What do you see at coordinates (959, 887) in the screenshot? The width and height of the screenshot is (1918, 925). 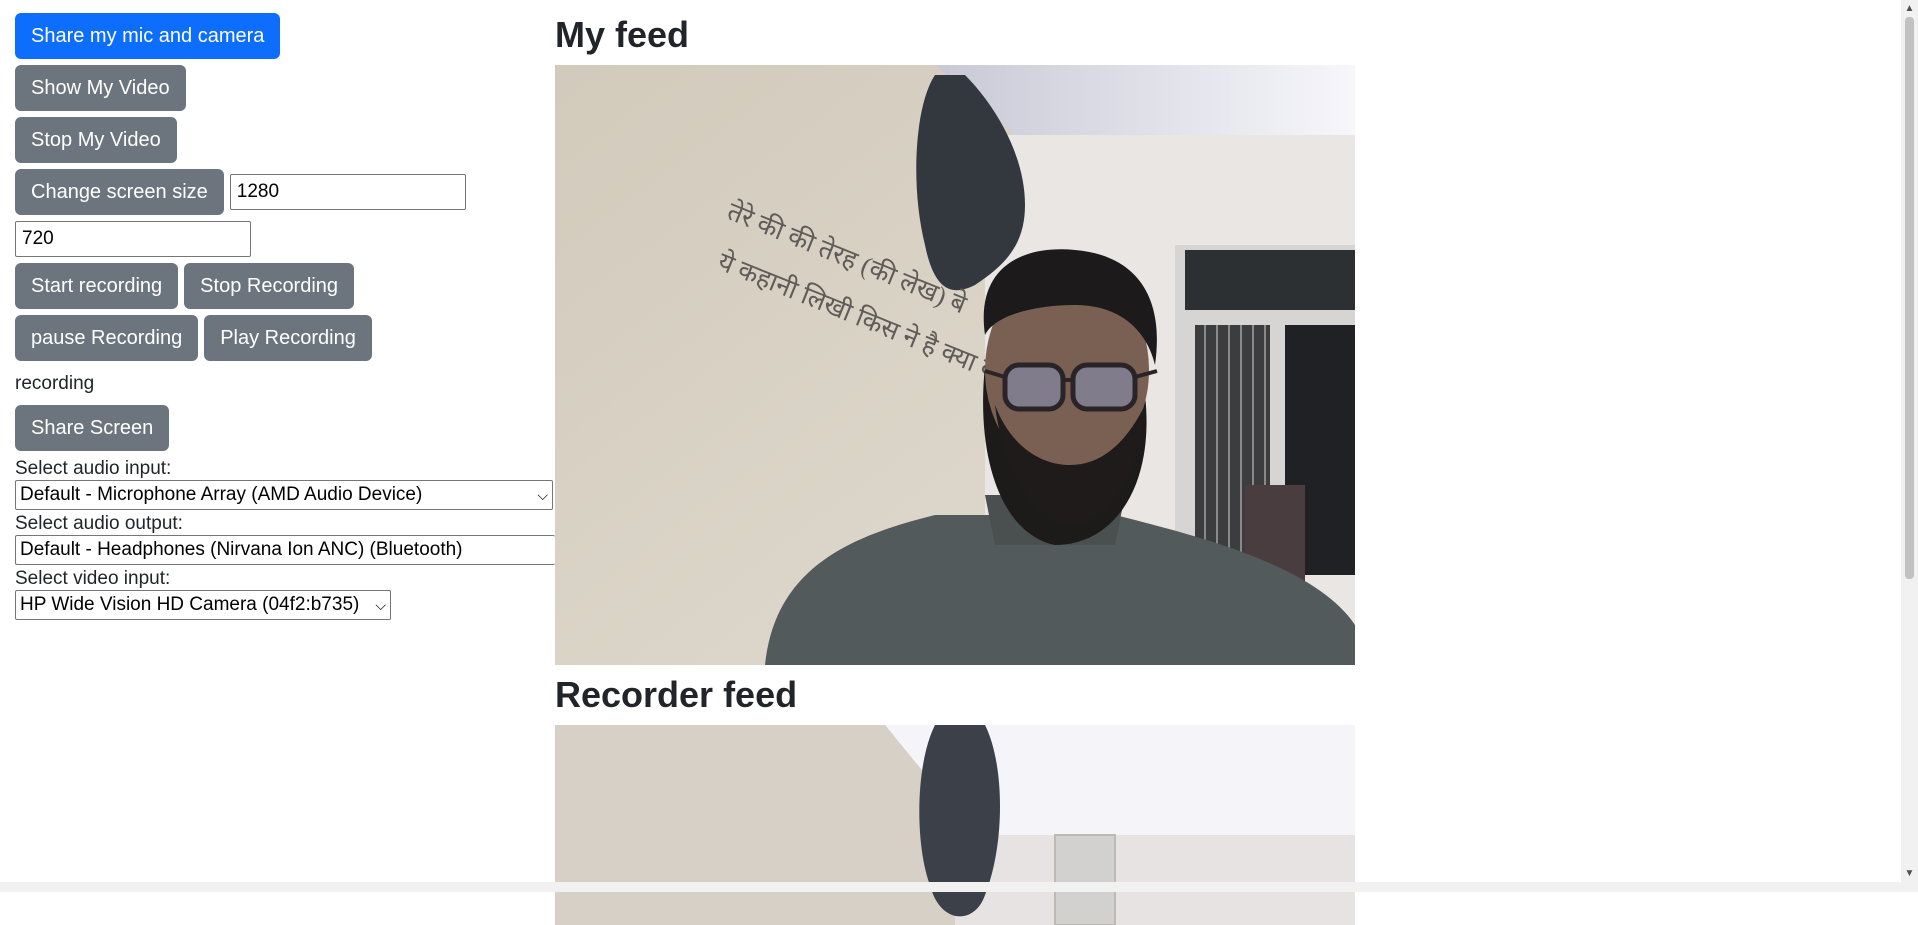 I see `horizontal-scrollbar` at bounding box center [959, 887].